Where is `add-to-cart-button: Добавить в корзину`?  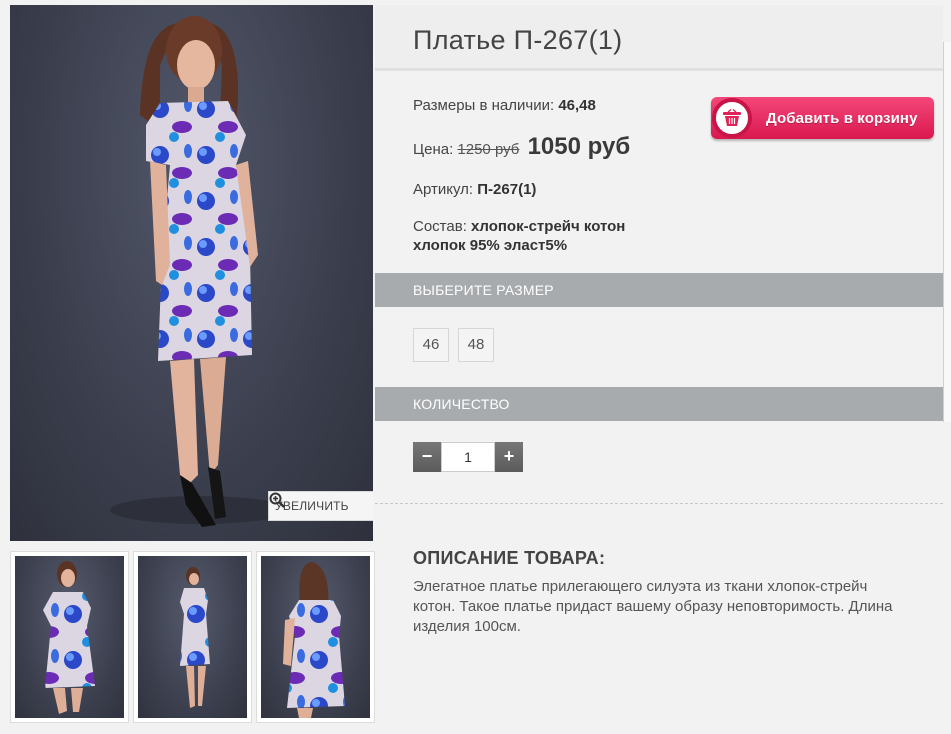
add-to-cart-button: Добавить в корзину is located at coordinates (822, 118).